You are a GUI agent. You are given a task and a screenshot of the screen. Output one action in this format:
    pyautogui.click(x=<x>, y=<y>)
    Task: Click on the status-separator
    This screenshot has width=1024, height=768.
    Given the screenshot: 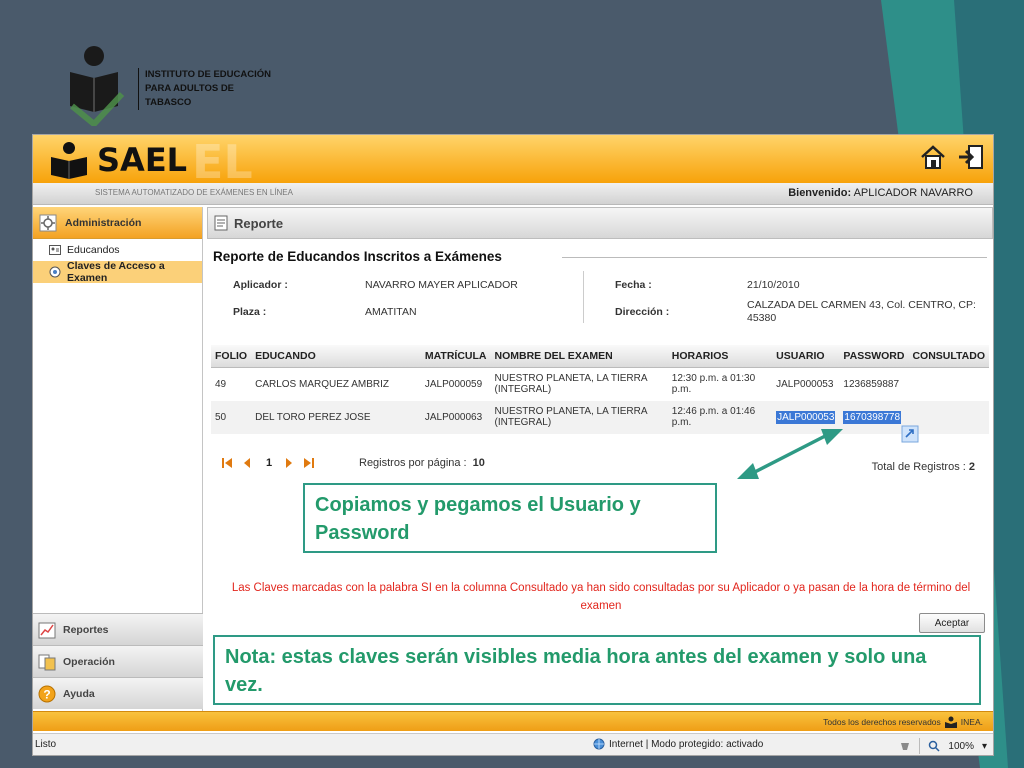 What is the action you would take?
    pyautogui.click(x=920, y=746)
    